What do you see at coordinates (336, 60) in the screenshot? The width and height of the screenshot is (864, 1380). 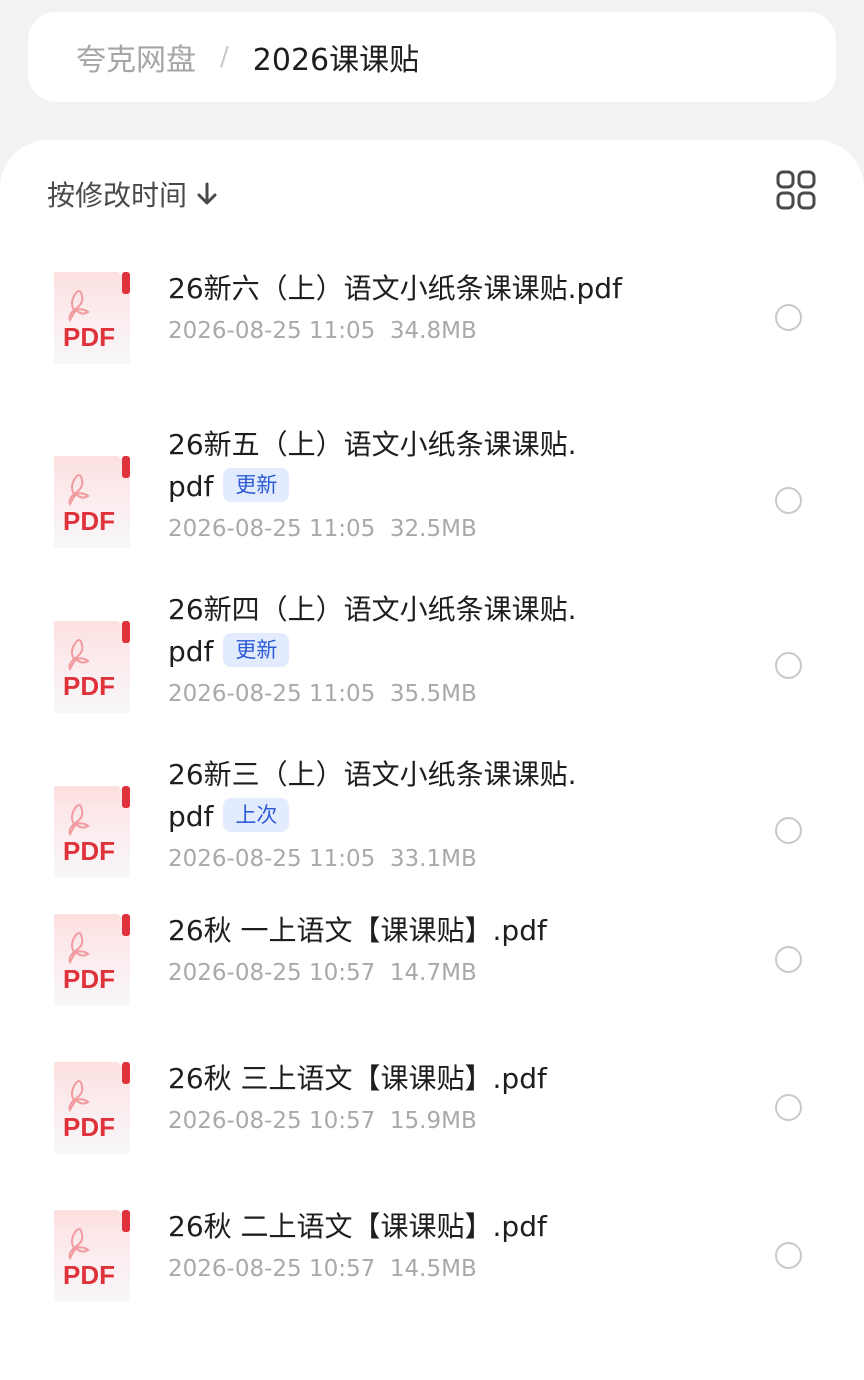 I see `breadcrumb-current: 2026课课贴` at bounding box center [336, 60].